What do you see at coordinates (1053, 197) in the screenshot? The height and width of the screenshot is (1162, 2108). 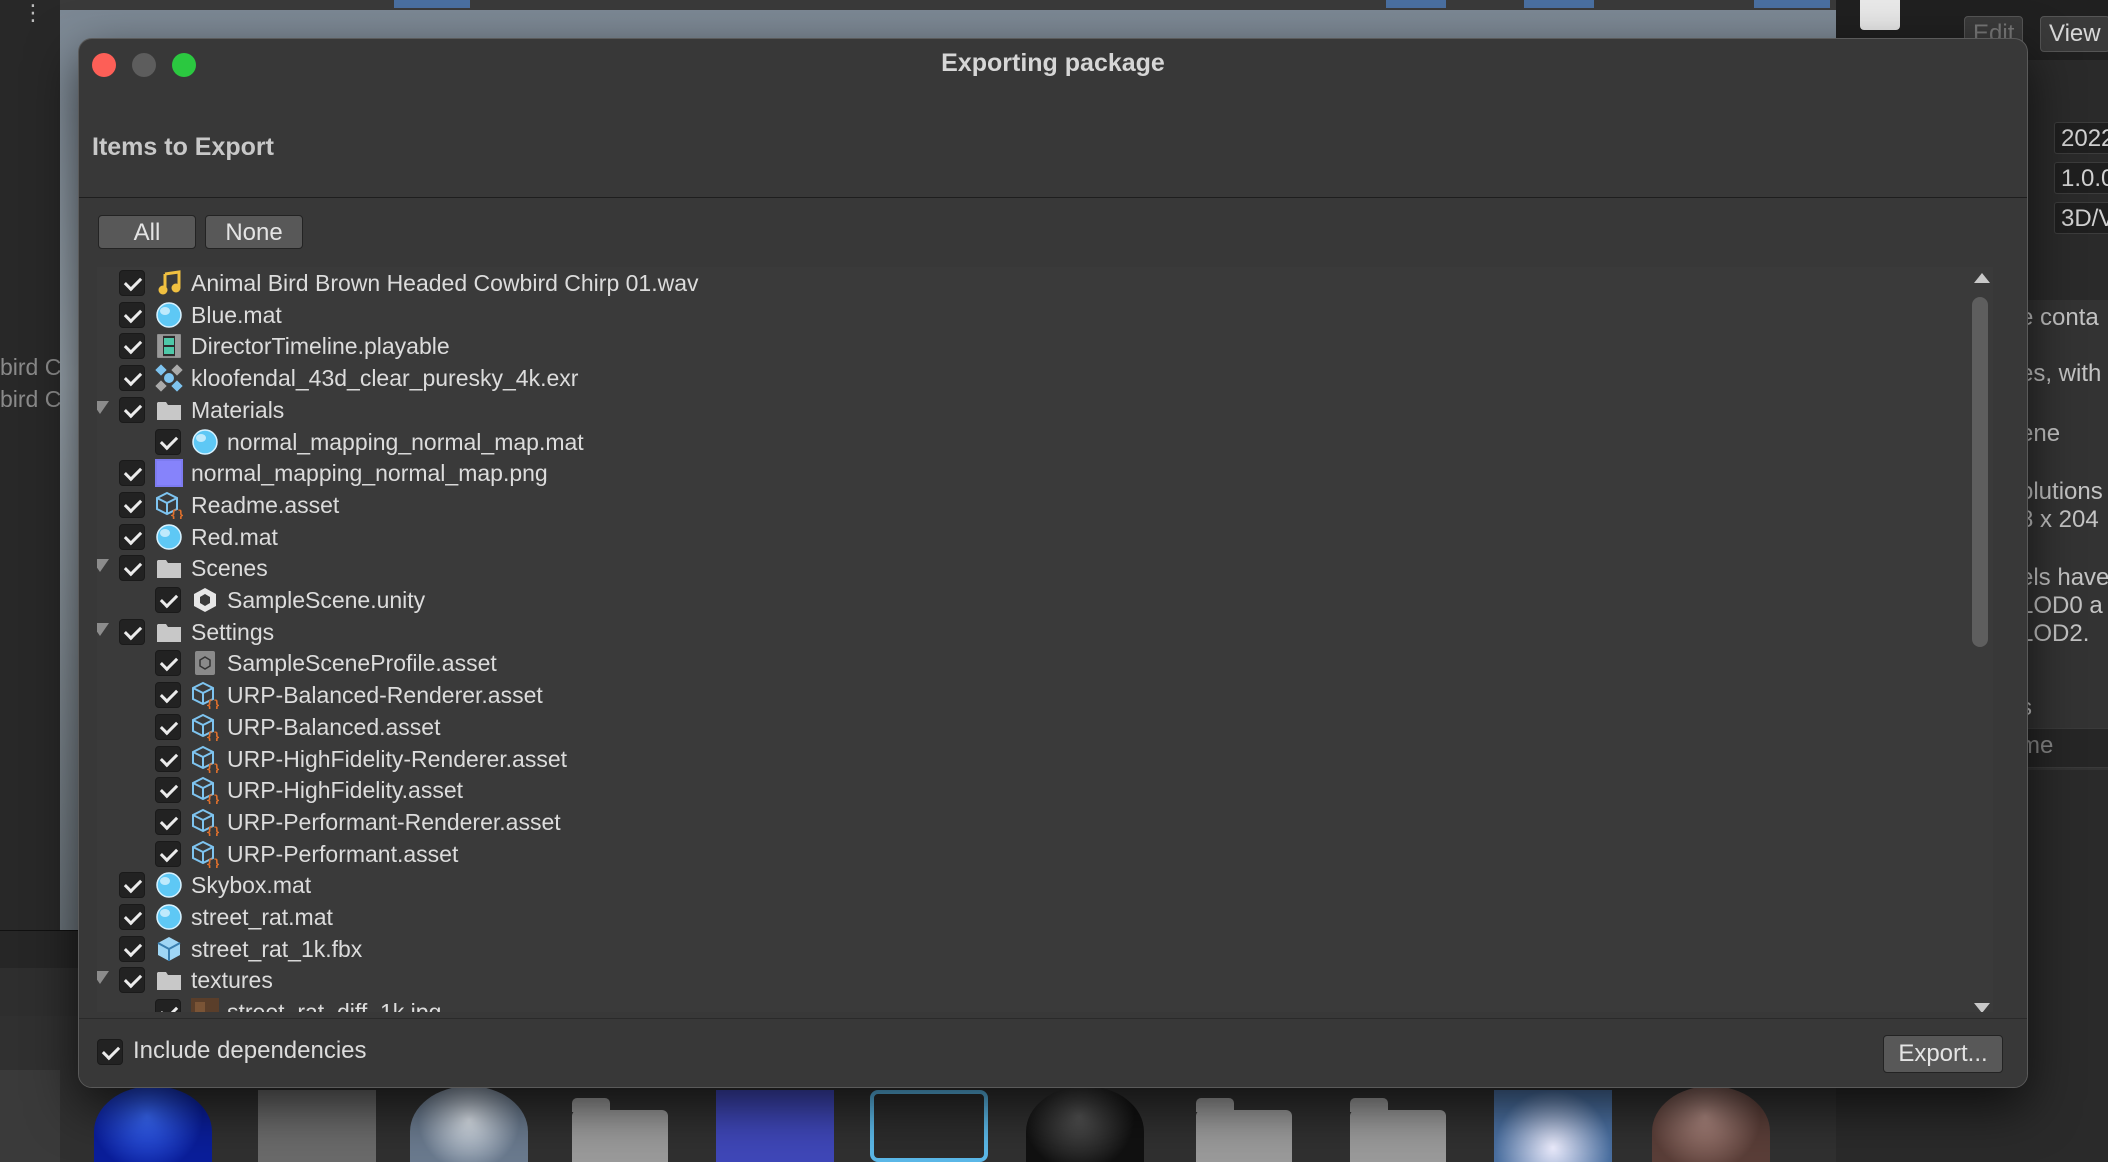 I see `divider` at bounding box center [1053, 197].